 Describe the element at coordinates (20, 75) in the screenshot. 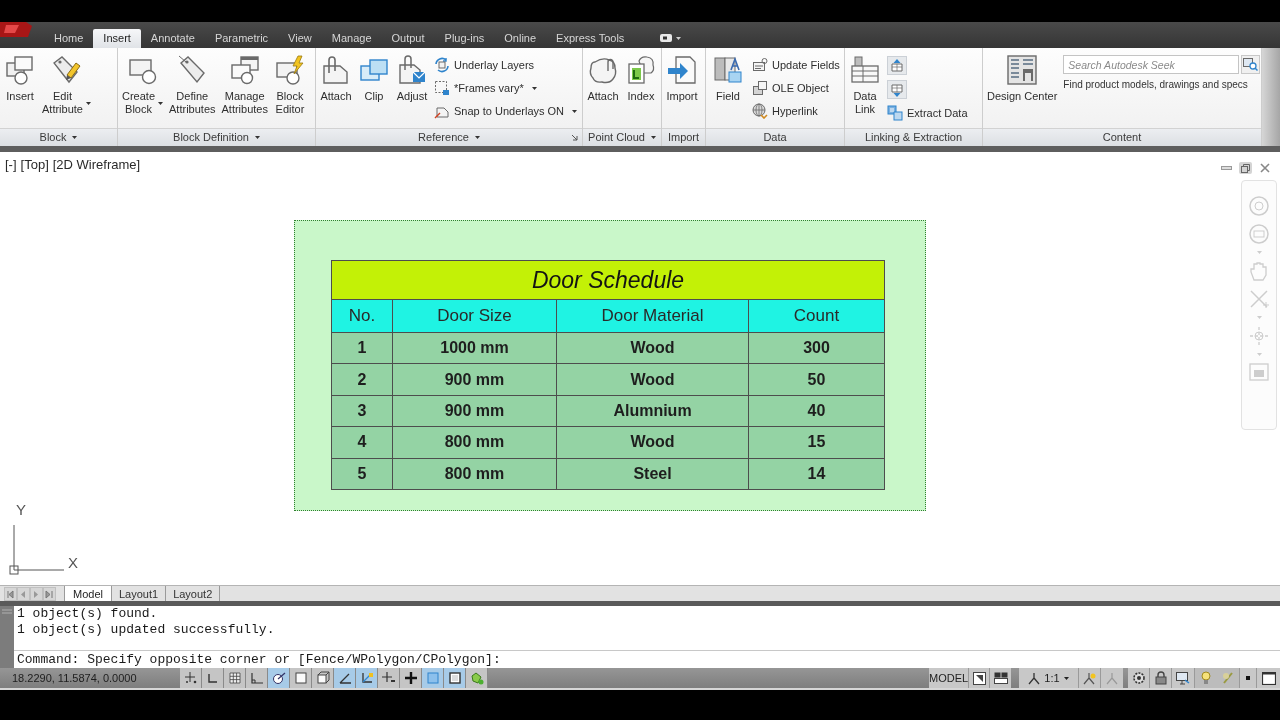

I see `ribbon-button: Insert` at that location.